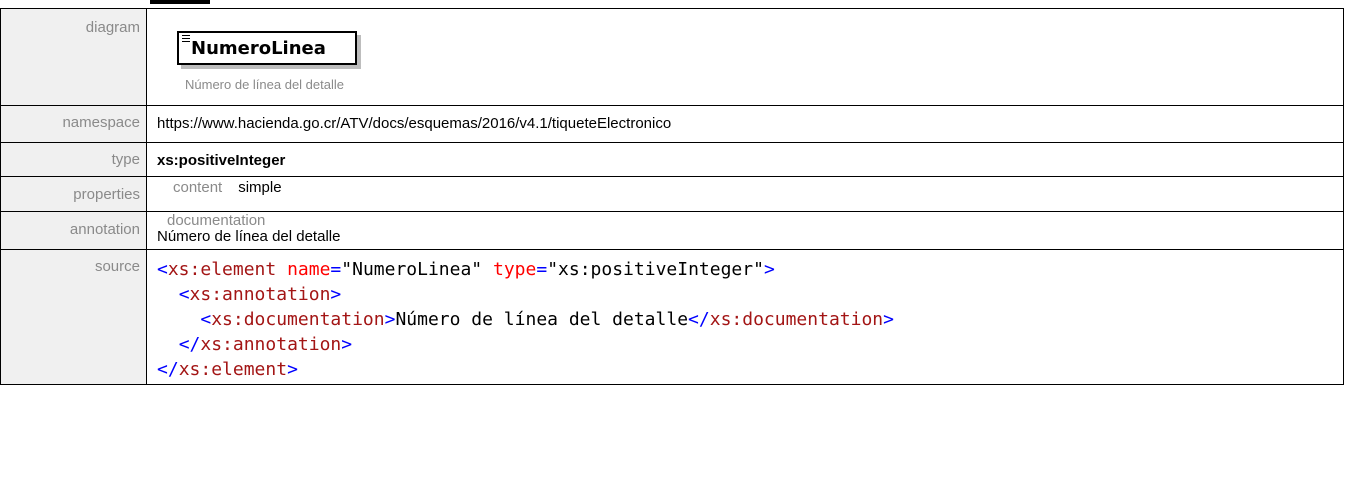  Describe the element at coordinates (745, 159) in the screenshot. I see `type-cell: xs:positiveInteger` at that location.